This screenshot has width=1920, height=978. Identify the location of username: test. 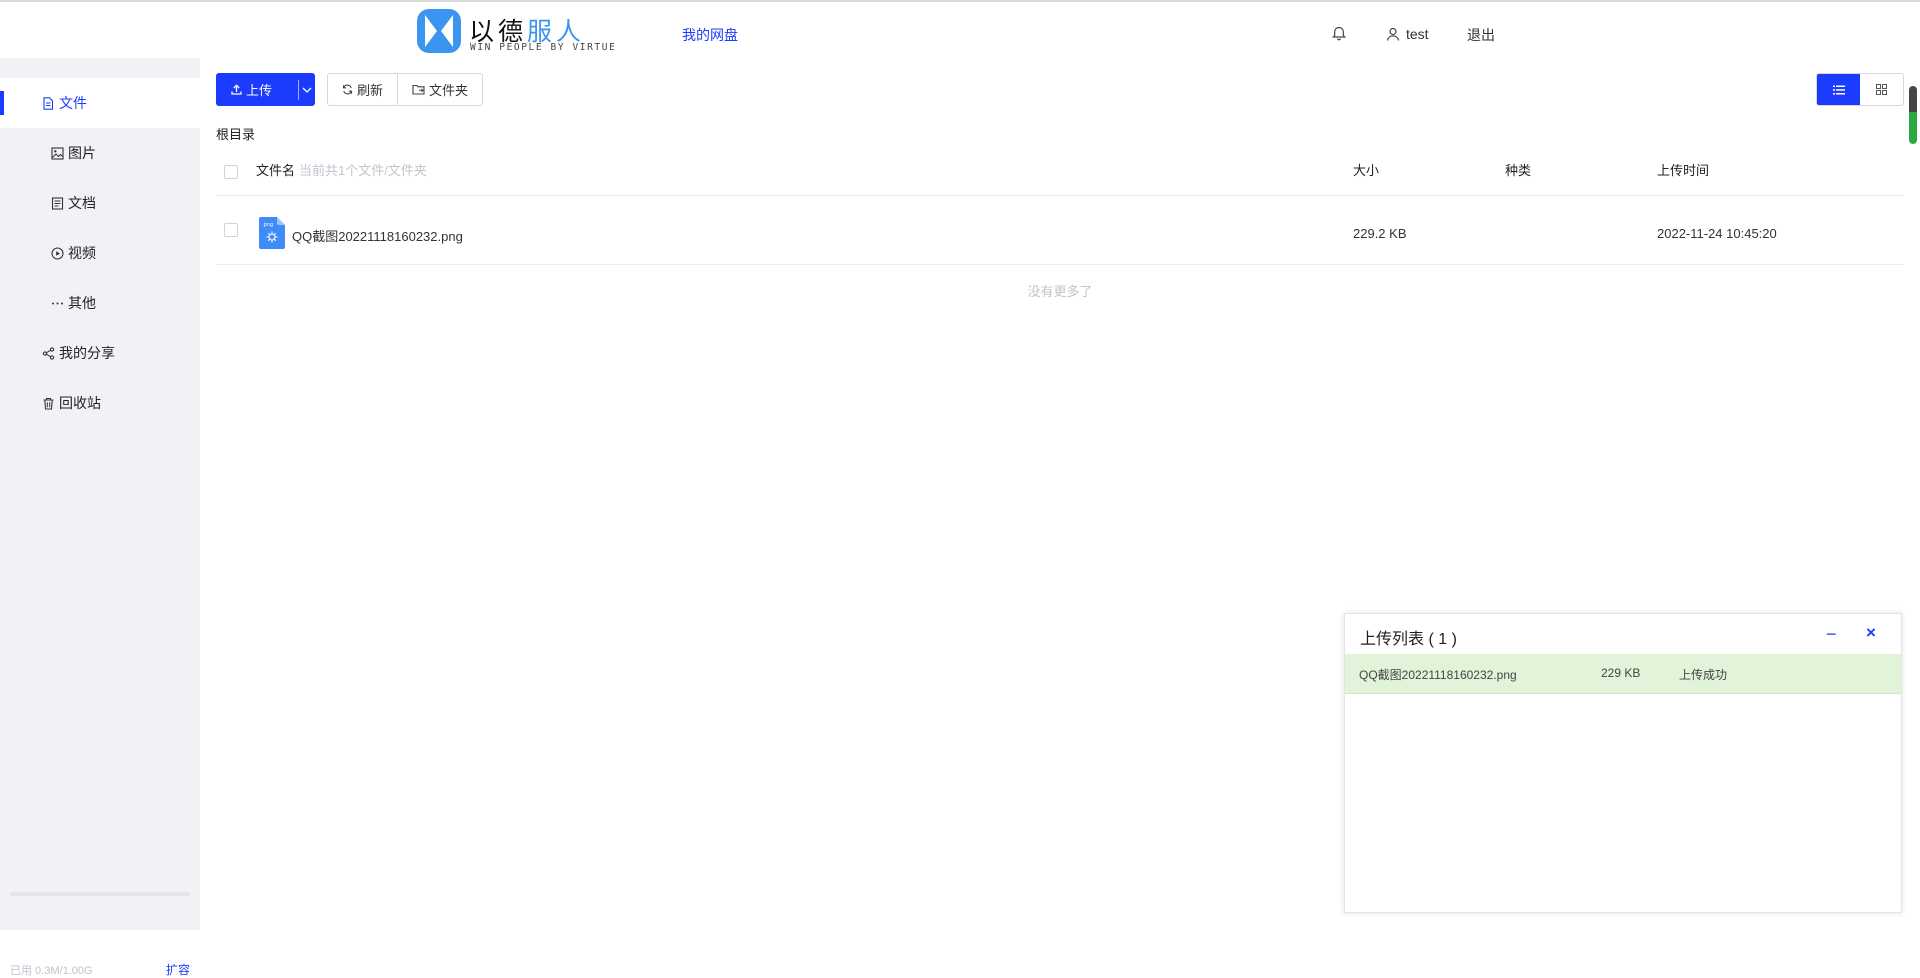
(1417, 34).